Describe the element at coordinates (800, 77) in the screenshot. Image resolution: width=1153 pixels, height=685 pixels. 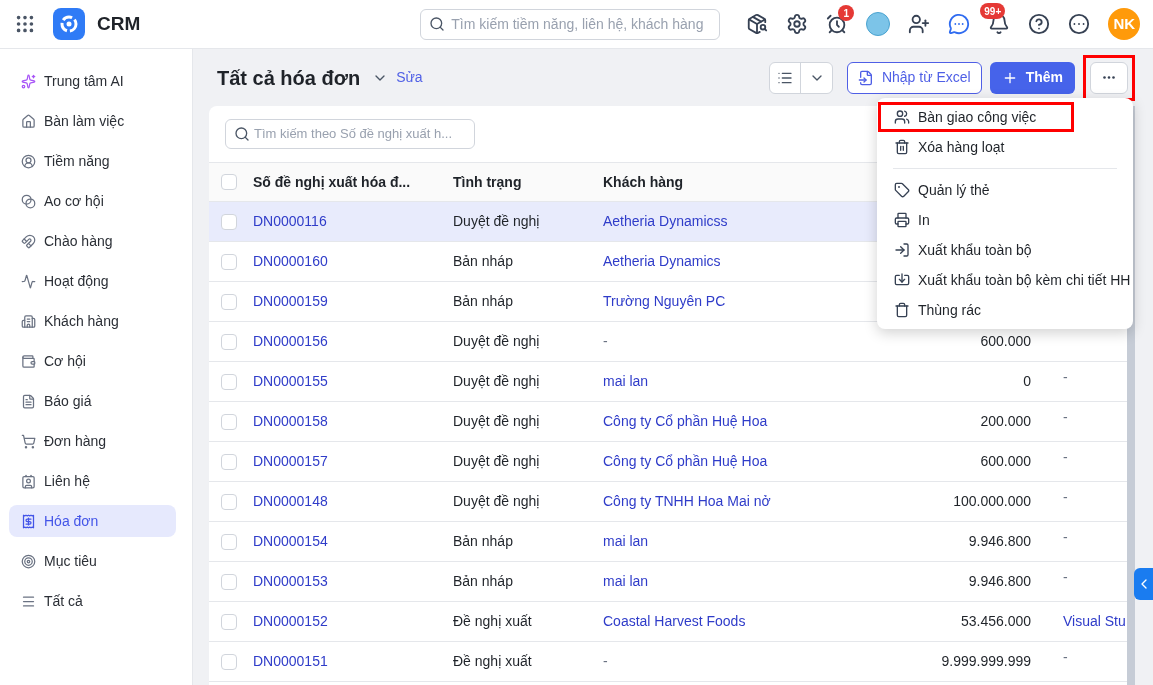
I see `view-switcher` at that location.